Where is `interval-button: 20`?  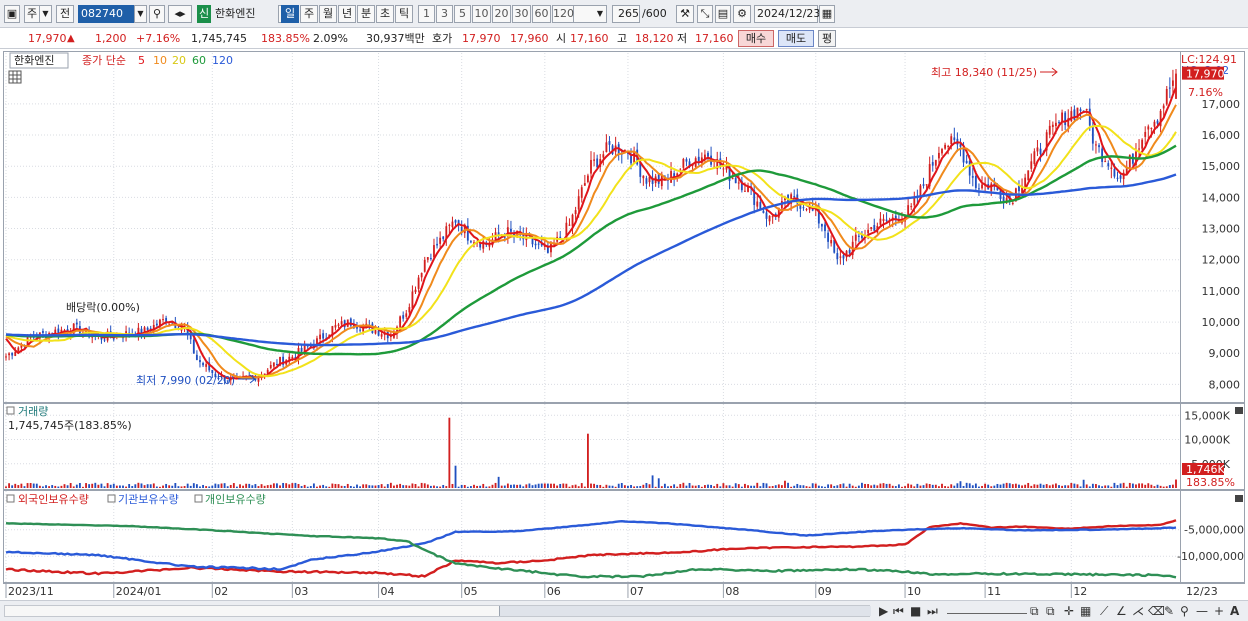
interval-button: 20 is located at coordinates (501, 14).